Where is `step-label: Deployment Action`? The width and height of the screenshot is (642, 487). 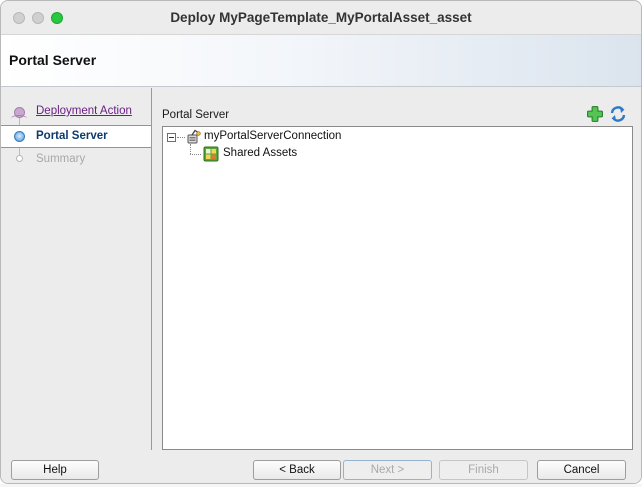
step-label: Deployment Action is located at coordinates (84, 111).